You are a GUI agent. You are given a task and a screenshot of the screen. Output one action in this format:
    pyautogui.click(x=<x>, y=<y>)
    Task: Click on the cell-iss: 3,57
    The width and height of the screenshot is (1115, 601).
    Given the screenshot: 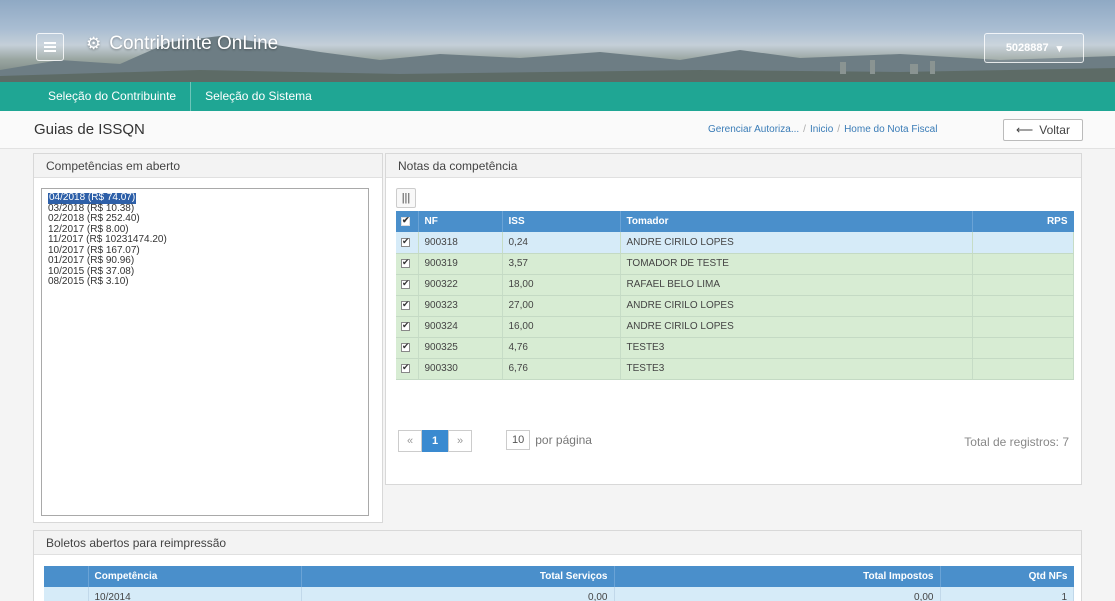 What is the action you would take?
    pyautogui.click(x=561, y=264)
    